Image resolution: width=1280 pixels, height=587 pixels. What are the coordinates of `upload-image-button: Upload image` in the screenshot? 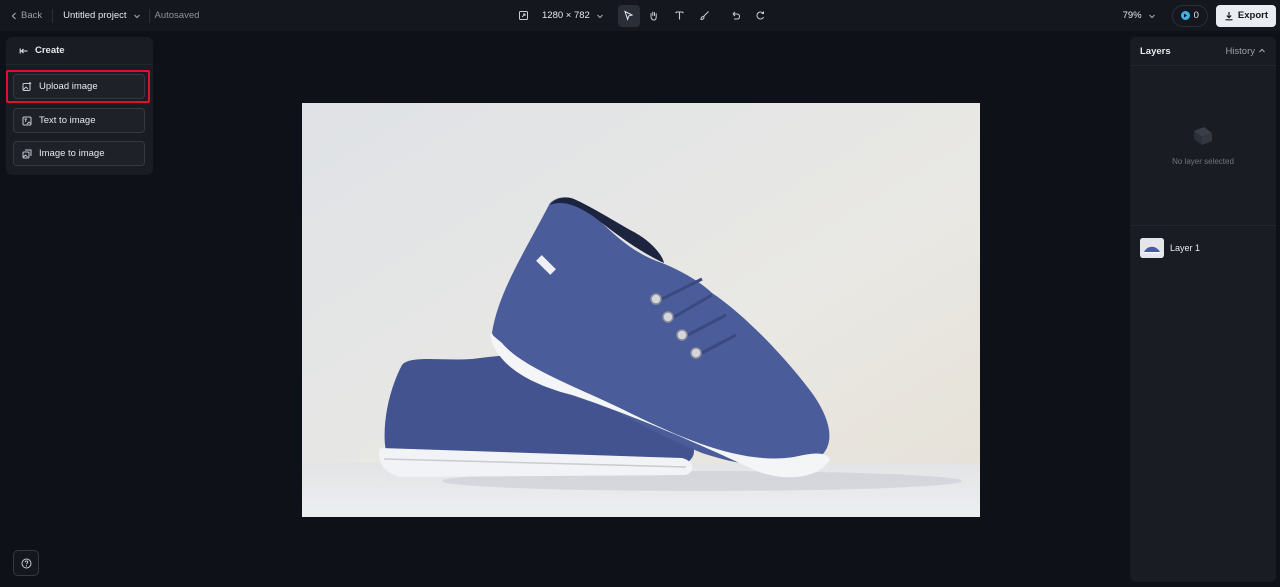 It's located at (79, 86).